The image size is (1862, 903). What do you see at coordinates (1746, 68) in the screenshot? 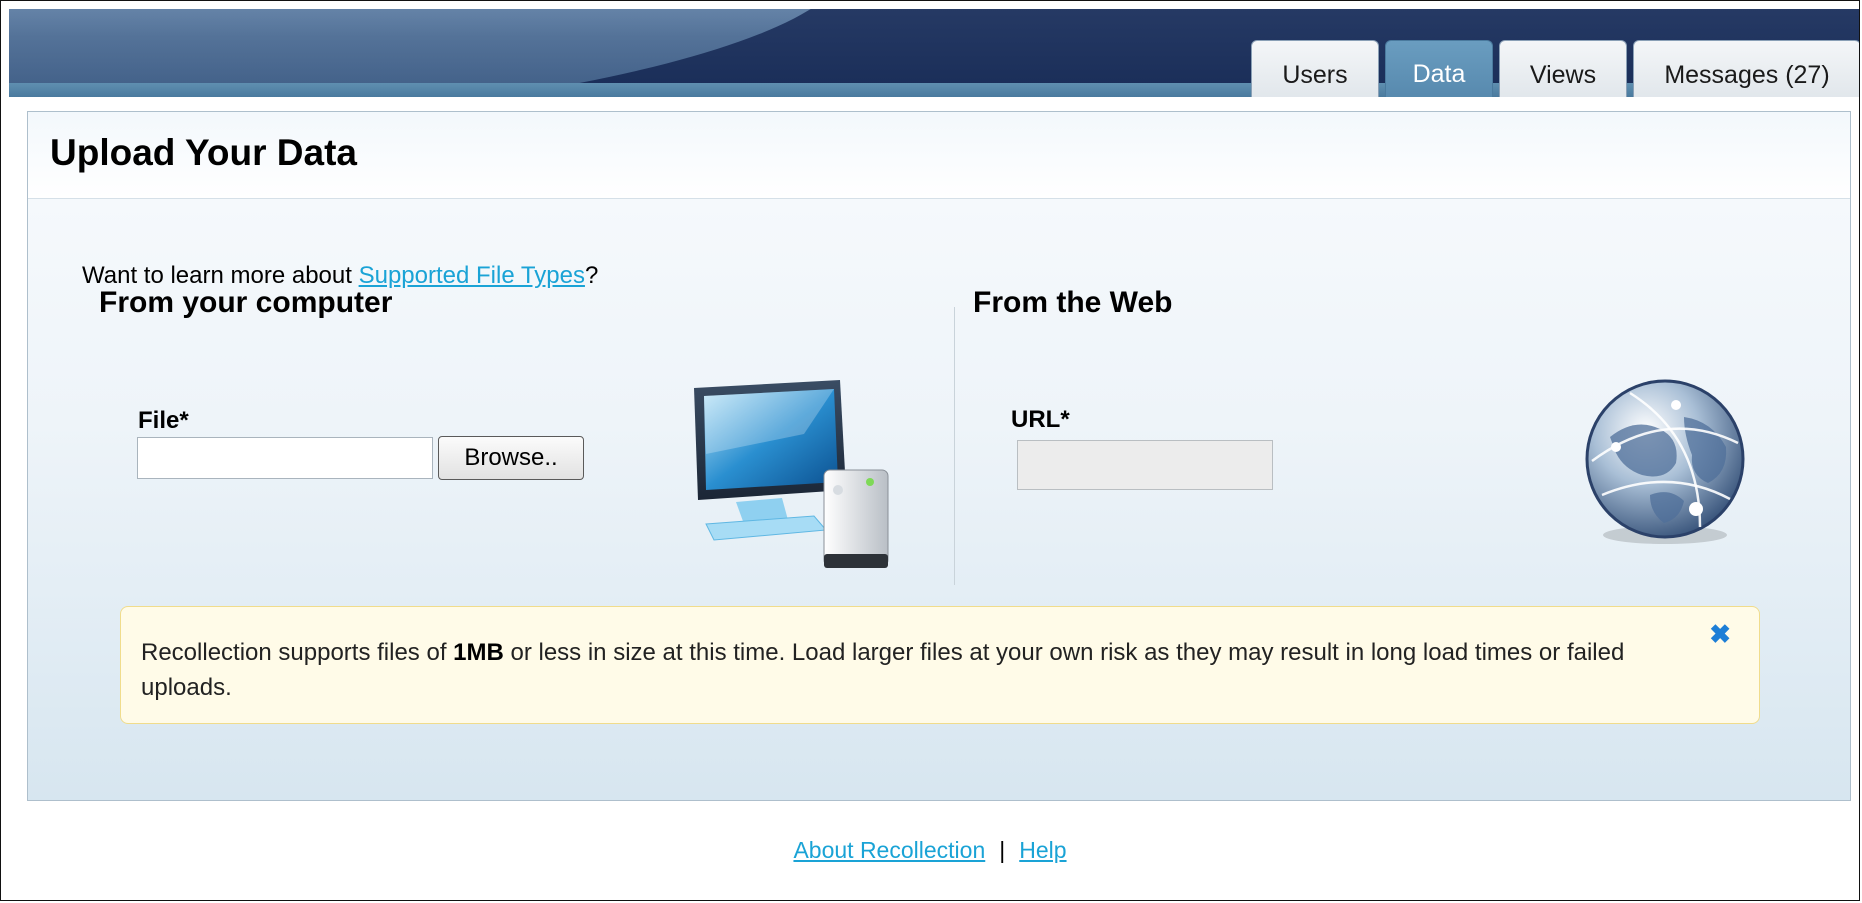
I see `tab-messages: Messages (27)` at bounding box center [1746, 68].